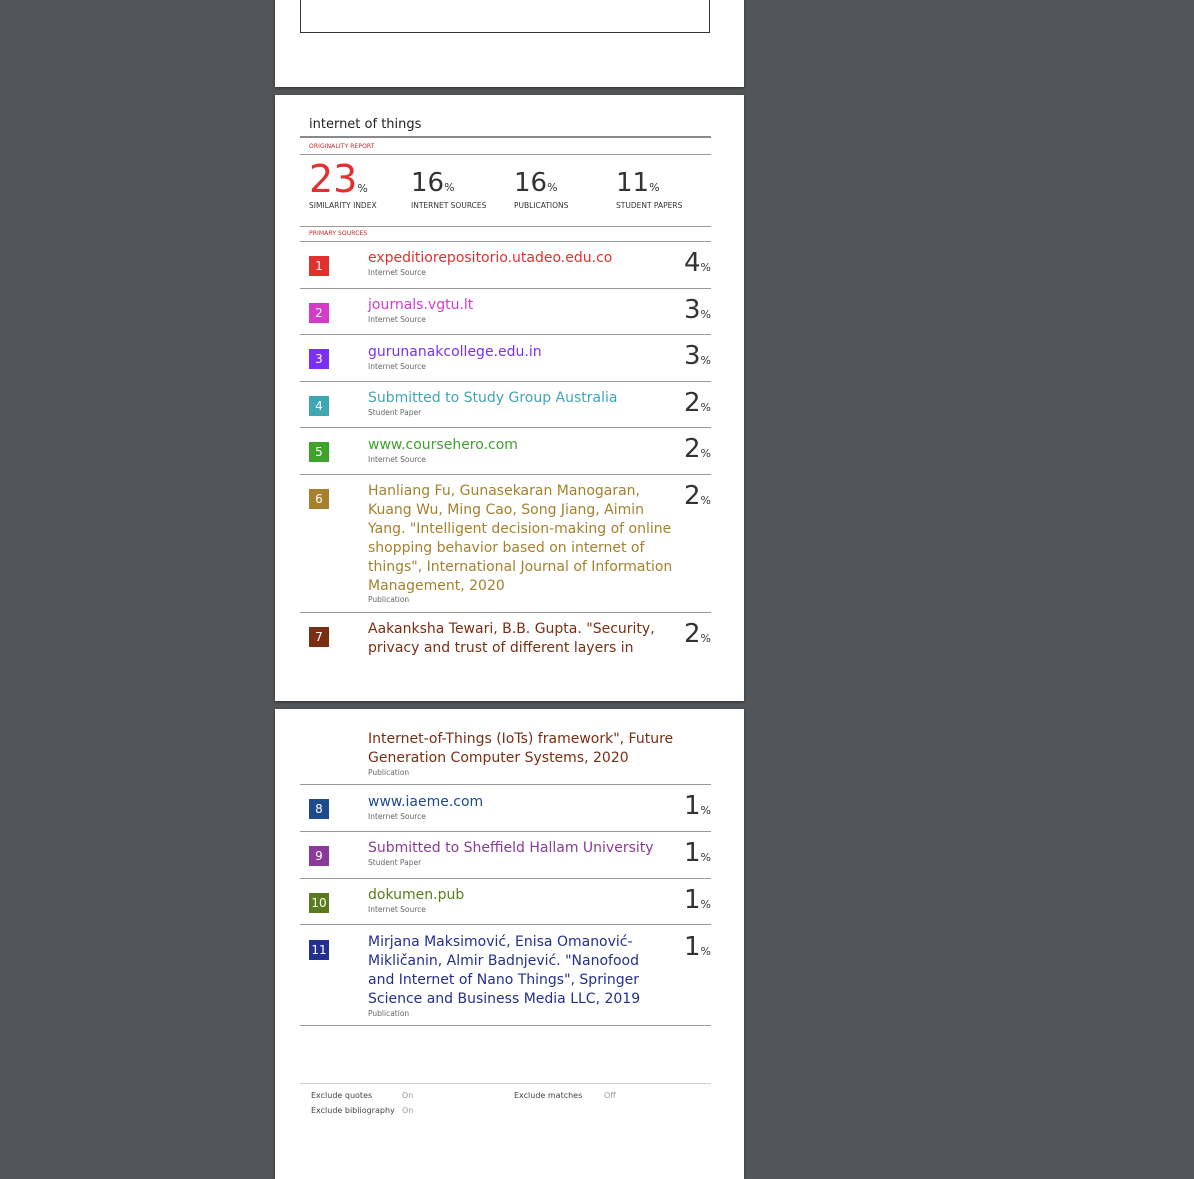 This screenshot has height=1179, width=1194. Describe the element at coordinates (342, 1095) in the screenshot. I see `exclude-quotes-label: Exclude quotes` at that location.